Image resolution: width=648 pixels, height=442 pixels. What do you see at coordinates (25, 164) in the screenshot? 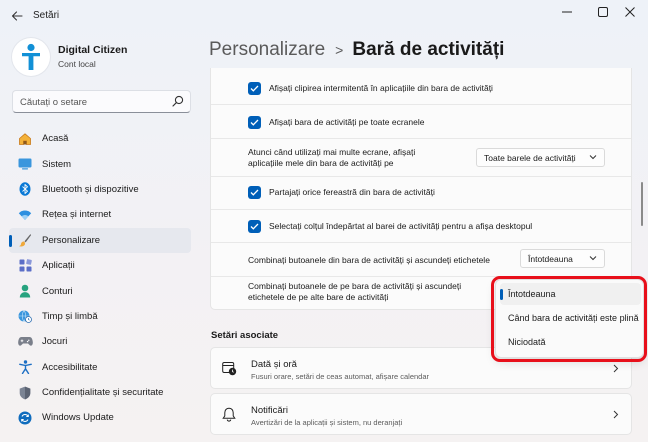
I see `system-icon` at bounding box center [25, 164].